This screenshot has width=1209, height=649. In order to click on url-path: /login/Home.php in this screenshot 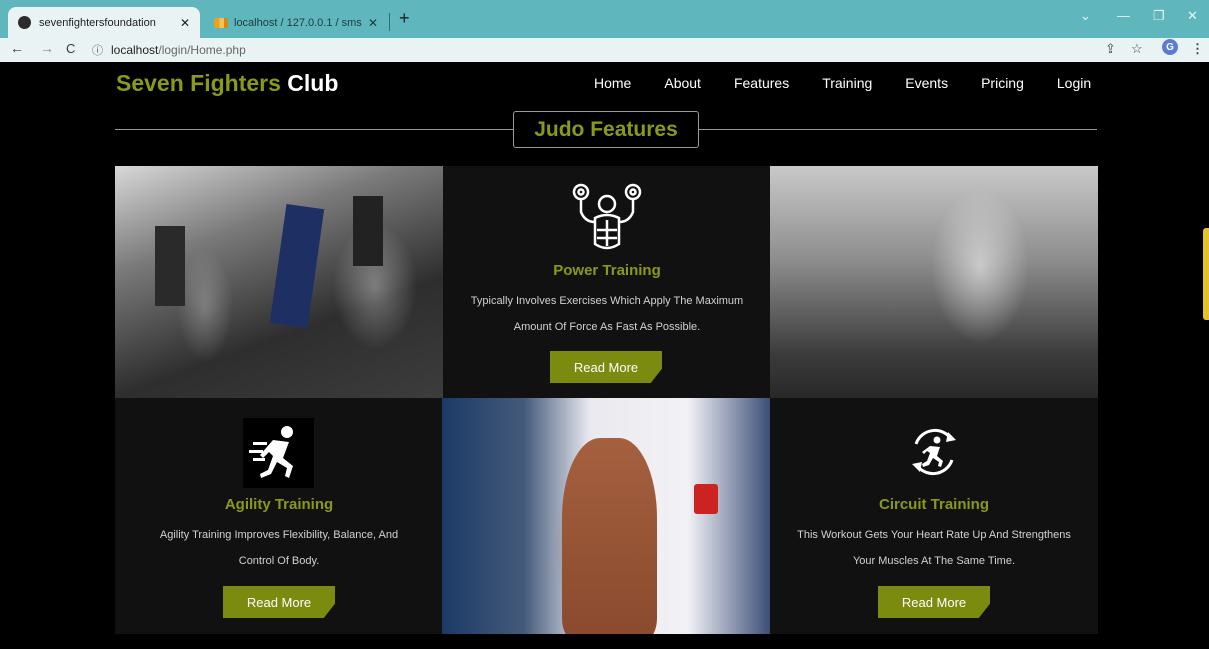, I will do `click(202, 49)`.